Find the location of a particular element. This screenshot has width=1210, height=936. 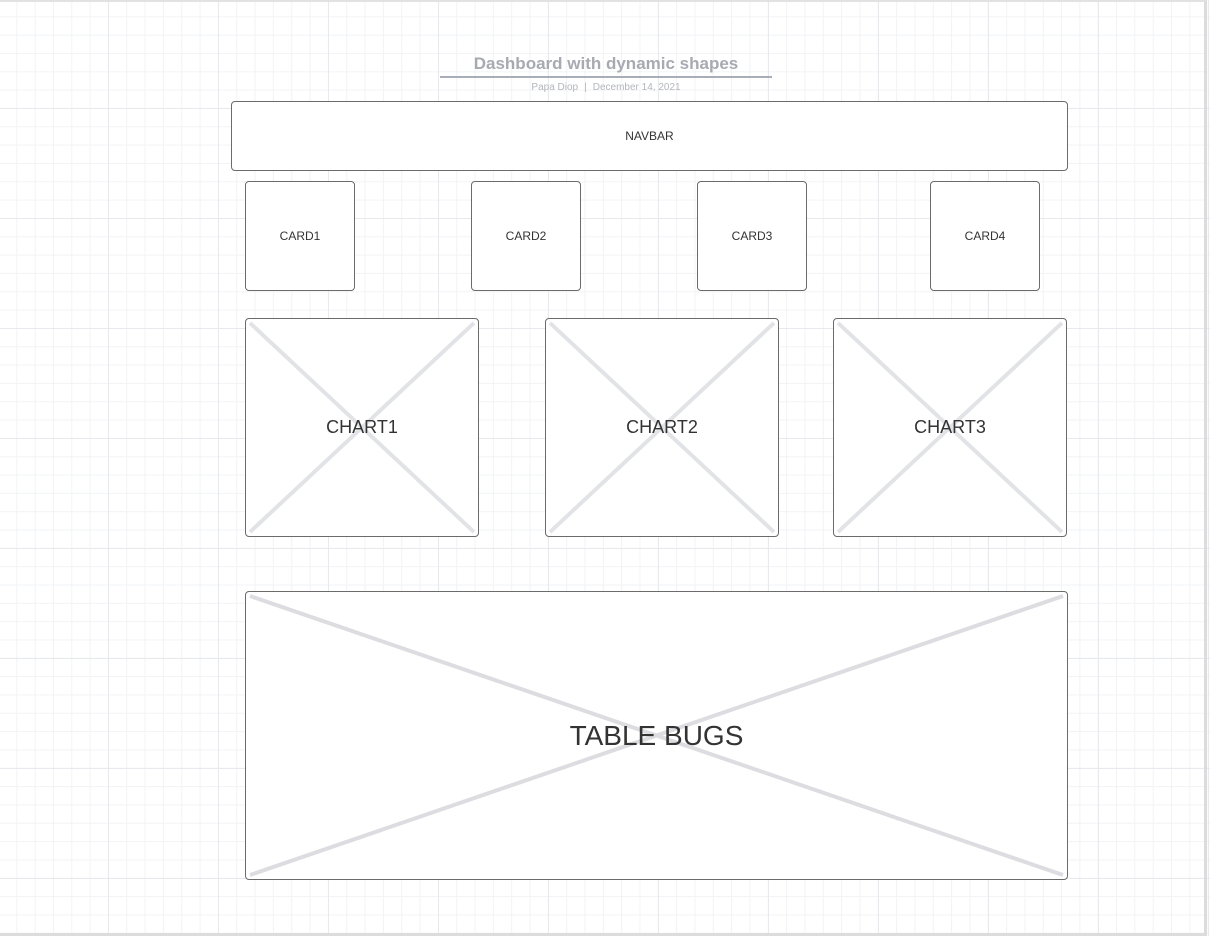

card-shape-4: CARD4 is located at coordinates (985, 236).